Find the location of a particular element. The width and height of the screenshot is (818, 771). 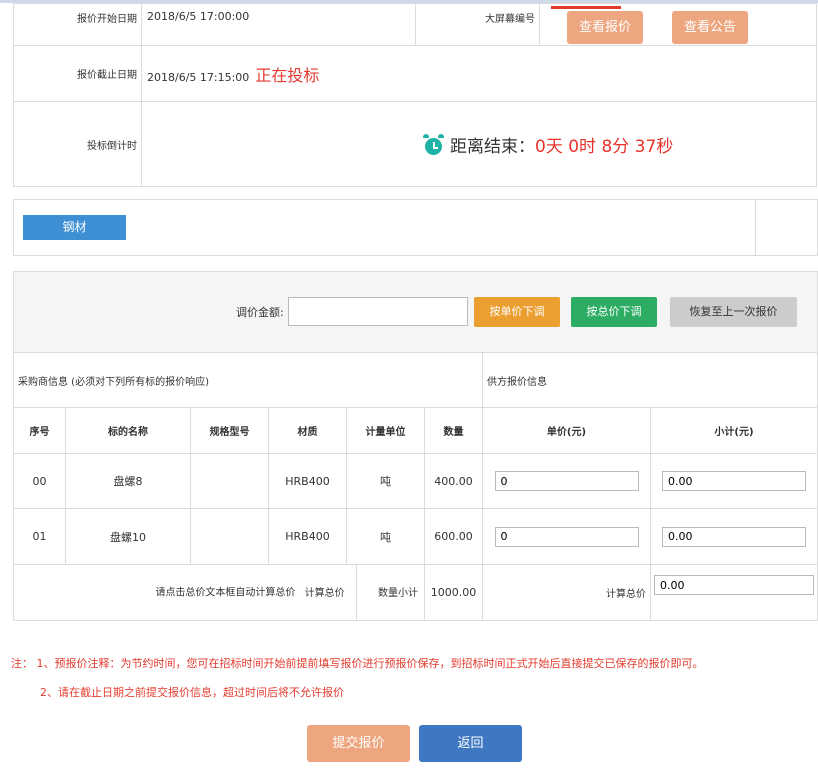

view-notice-button: 查看公告 is located at coordinates (710, 27).